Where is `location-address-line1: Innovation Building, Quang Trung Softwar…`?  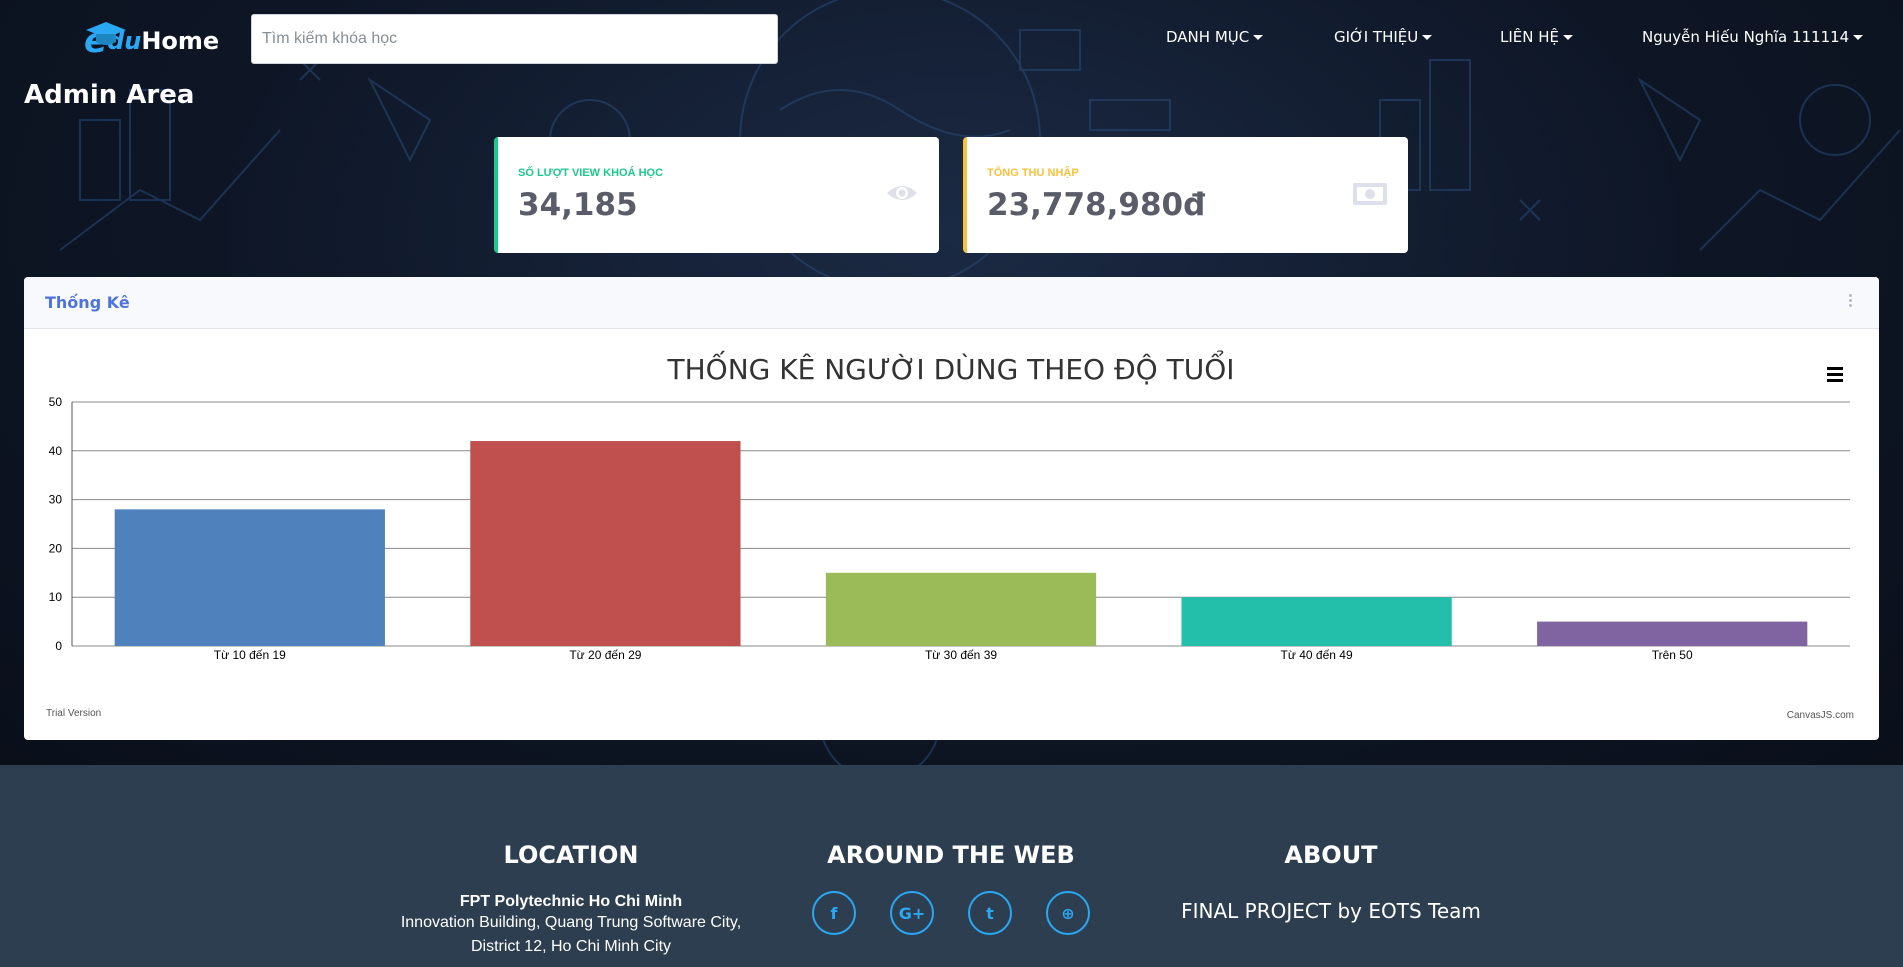
location-address-line1: Innovation Building, Quang Trung Softwar… is located at coordinates (571, 922).